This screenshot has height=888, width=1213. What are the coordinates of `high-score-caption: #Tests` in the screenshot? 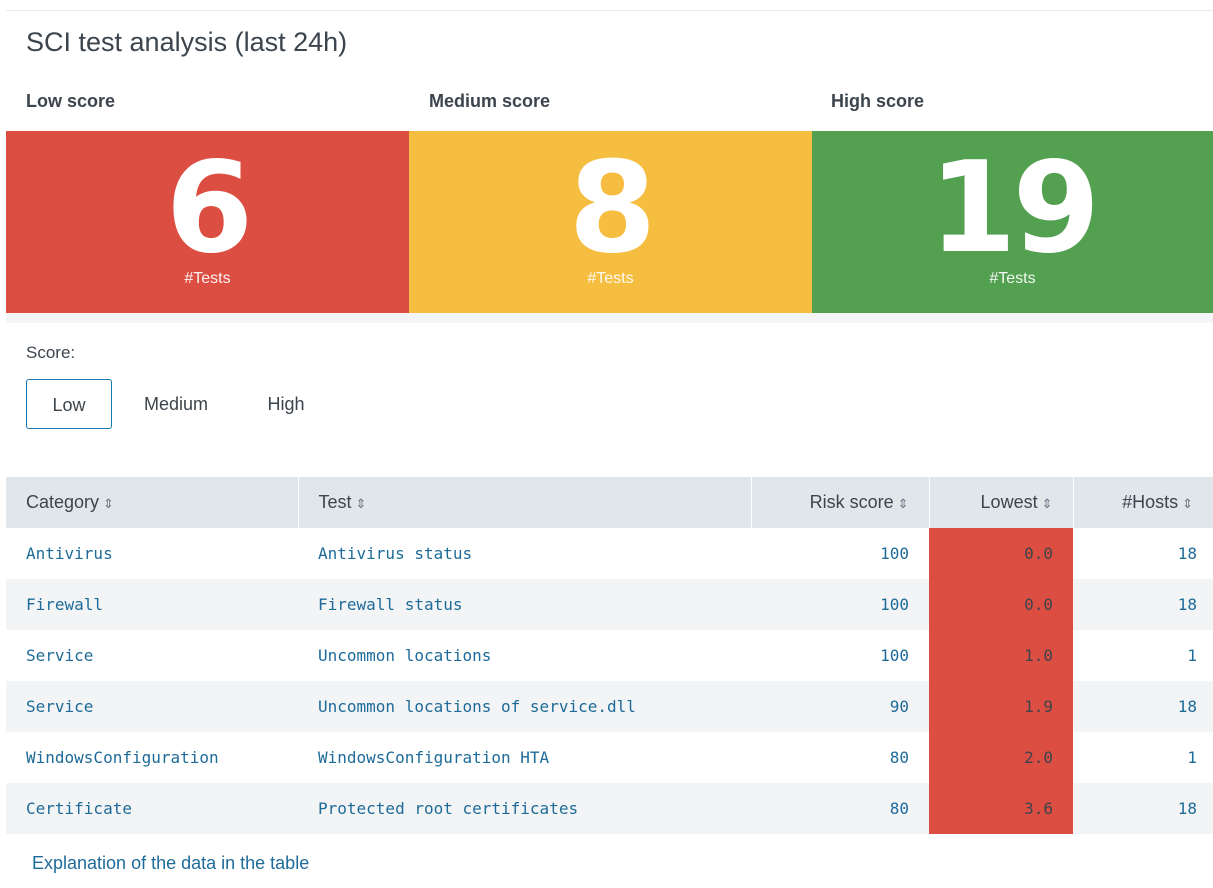 It's located at (1012, 278).